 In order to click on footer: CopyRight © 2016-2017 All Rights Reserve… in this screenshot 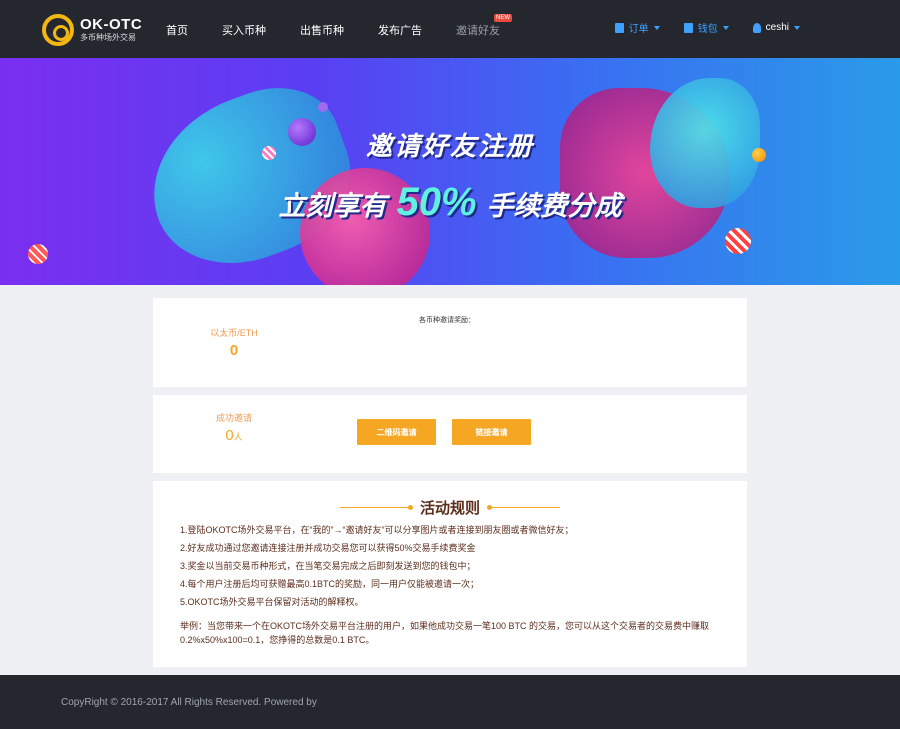, I will do `click(450, 702)`.